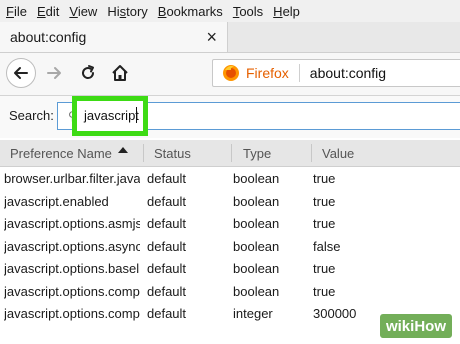  Describe the element at coordinates (230, 117) in the screenshot. I see `search-row: Search: ⚲` at that location.